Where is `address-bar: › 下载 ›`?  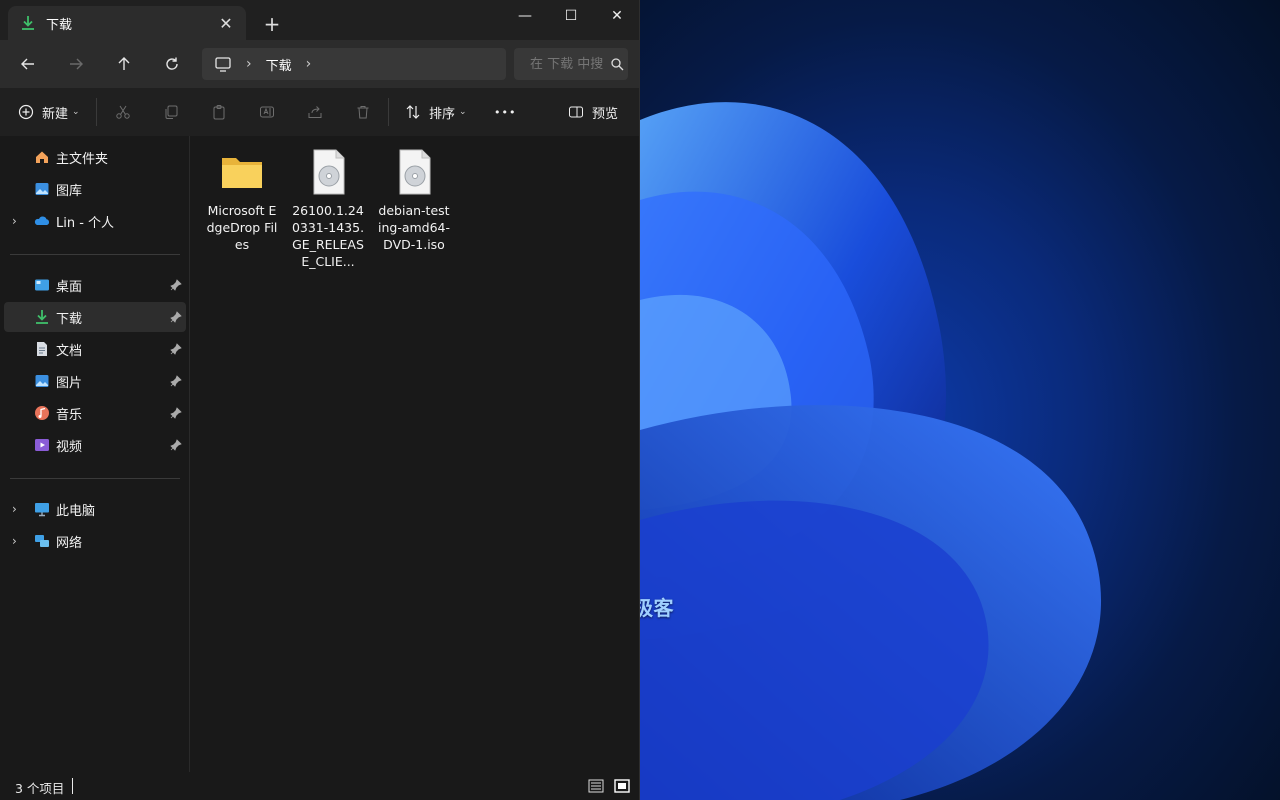 address-bar: › 下载 › is located at coordinates (354, 64).